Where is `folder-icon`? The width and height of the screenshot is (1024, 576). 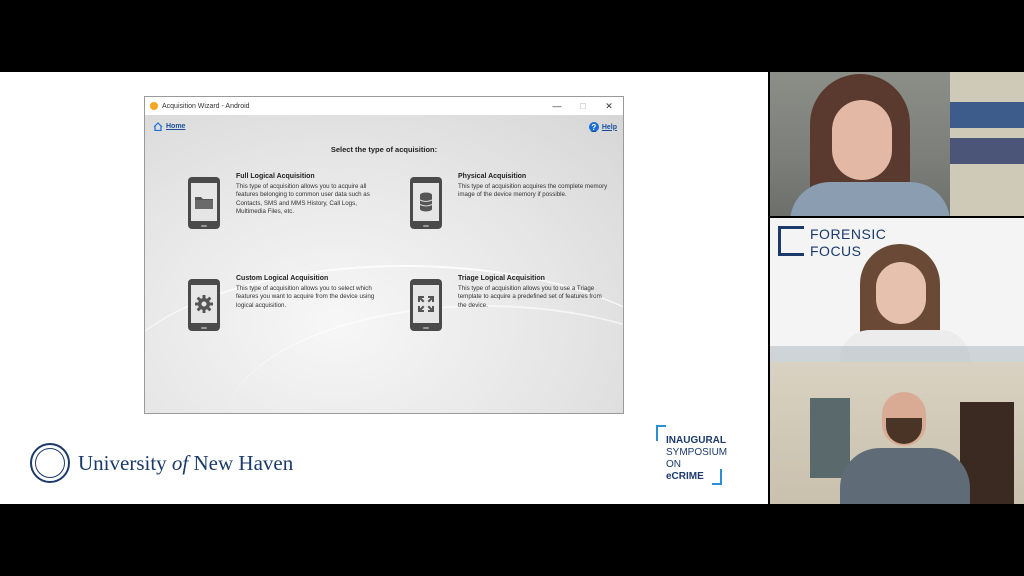 folder-icon is located at coordinates (204, 203).